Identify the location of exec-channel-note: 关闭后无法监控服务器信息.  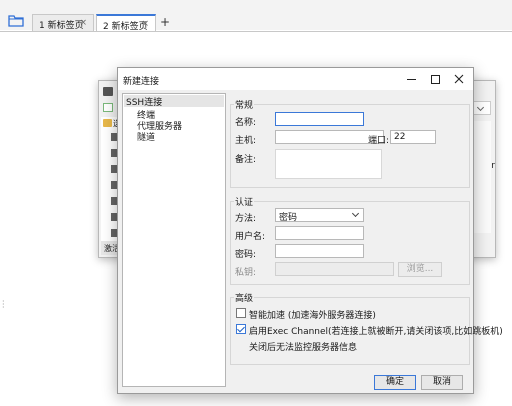
(303, 348).